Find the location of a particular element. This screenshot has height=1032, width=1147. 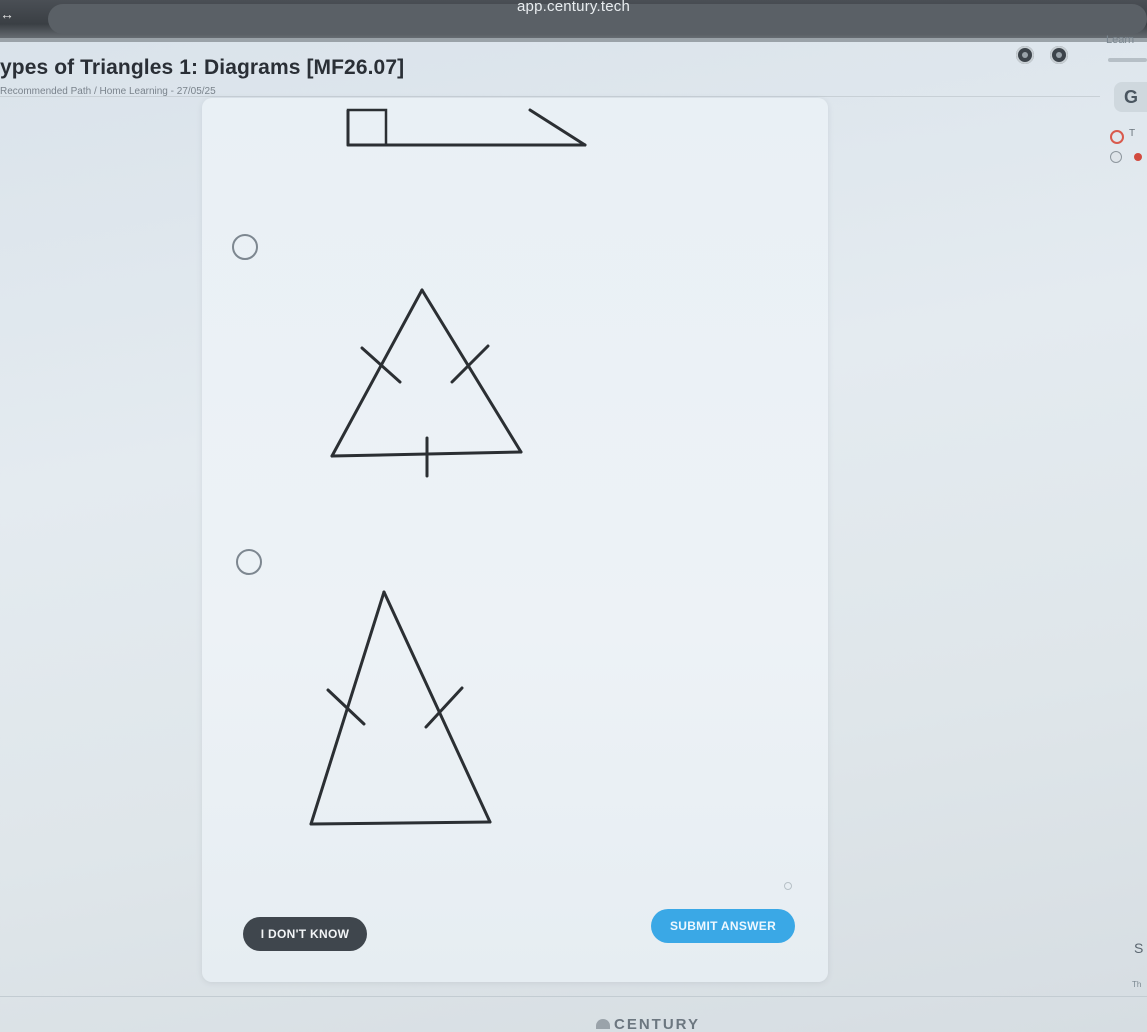

address-text: app.century.tech is located at coordinates (573, 7).